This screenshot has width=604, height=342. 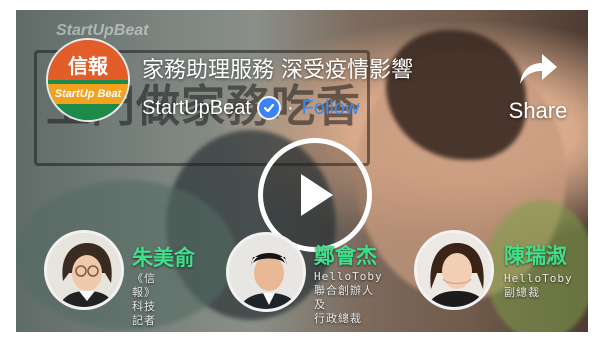 What do you see at coordinates (538, 110) in the screenshot?
I see `share-label: Share` at bounding box center [538, 110].